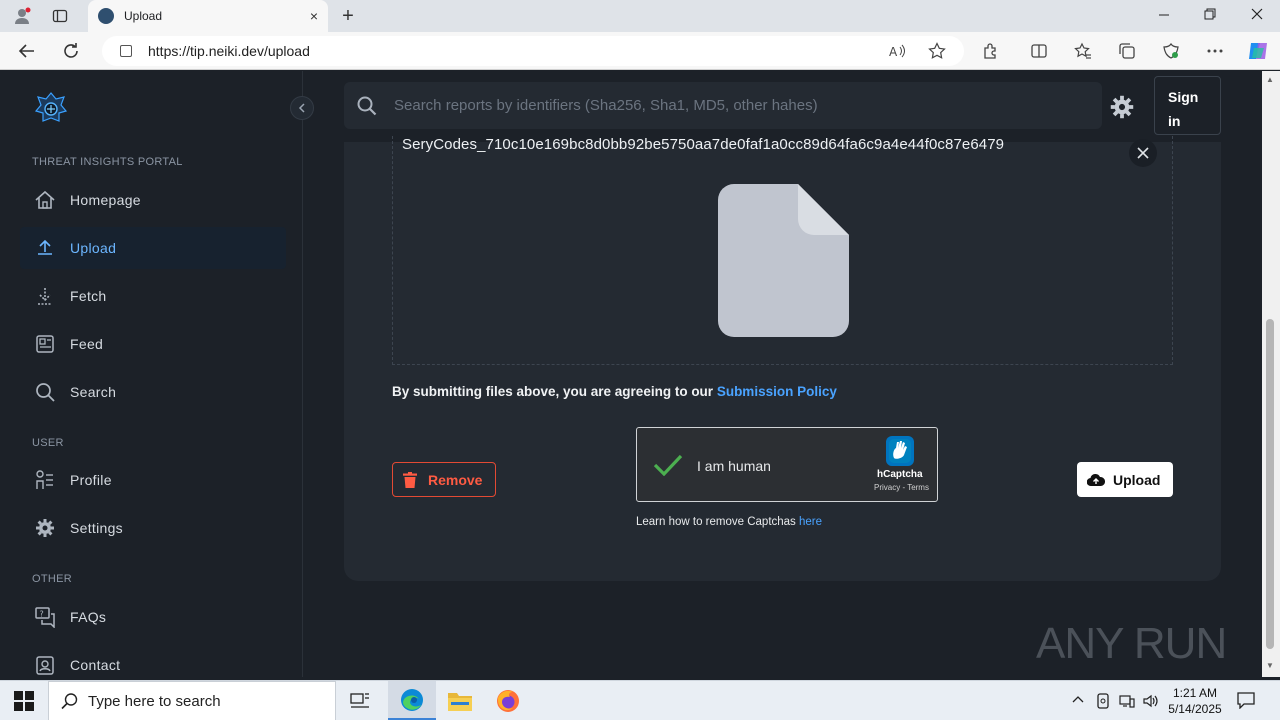 Image resolution: width=1280 pixels, height=720 pixels. I want to click on taskbar-search-box: Type here to search, so click(192, 700).